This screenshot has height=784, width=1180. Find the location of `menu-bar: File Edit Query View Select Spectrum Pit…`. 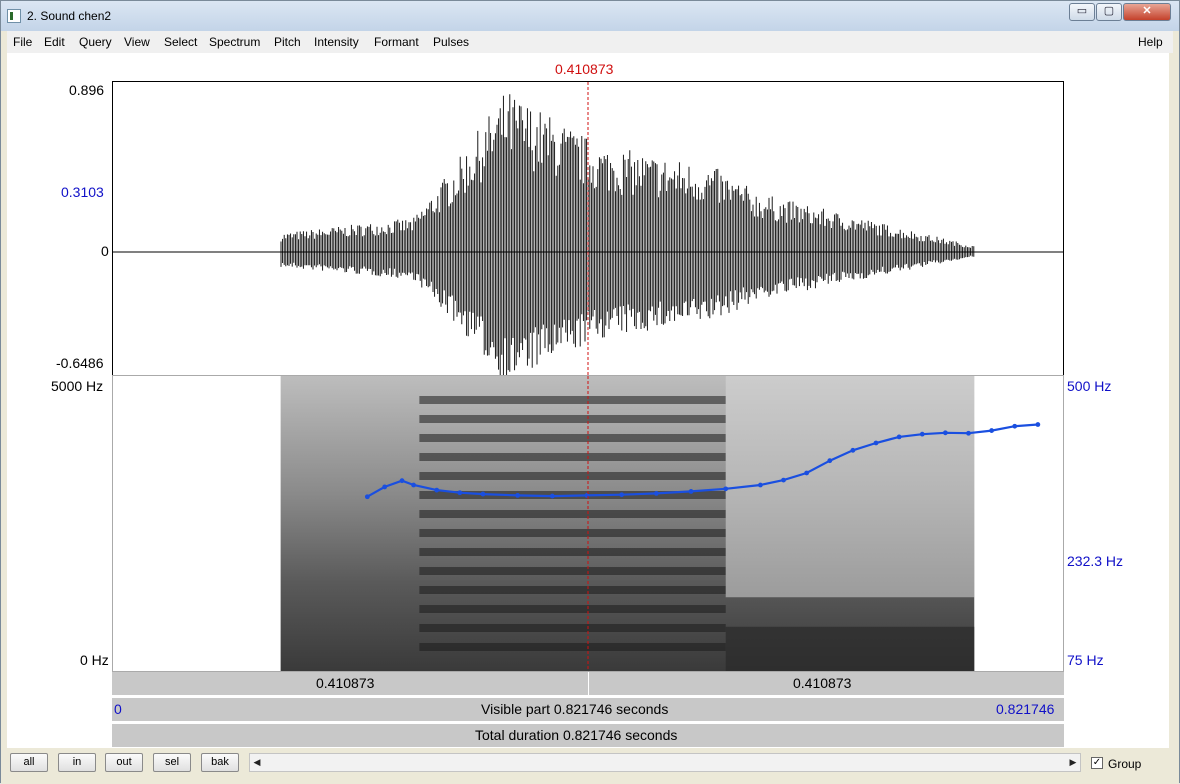

menu-bar: File Edit Query View Select Spectrum Pit… is located at coordinates (590, 42).